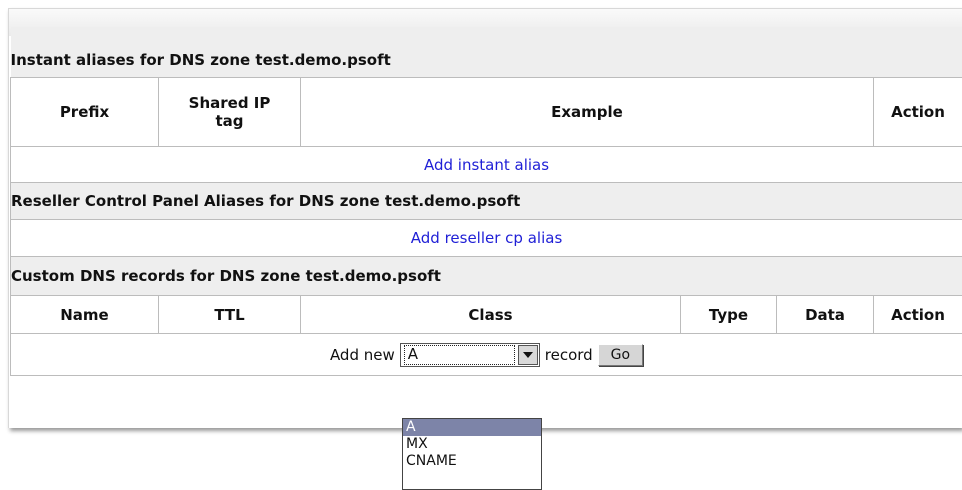 The height and width of the screenshot is (490, 962). I want to click on record-type-dropdown-list: A MX CNAME, so click(472, 454).